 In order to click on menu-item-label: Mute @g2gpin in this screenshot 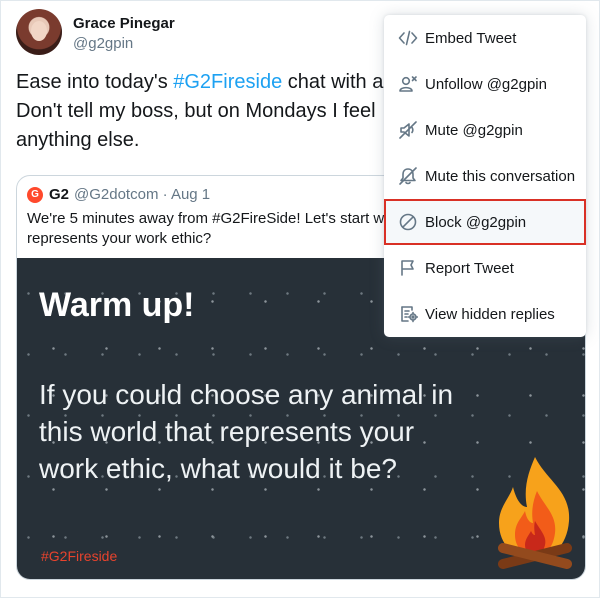, I will do `click(474, 130)`.